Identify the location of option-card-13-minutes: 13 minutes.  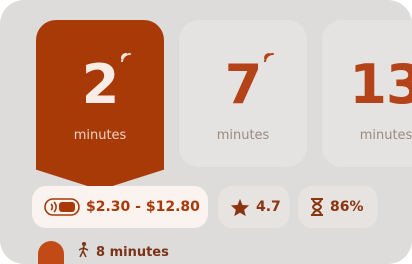
(367, 93).